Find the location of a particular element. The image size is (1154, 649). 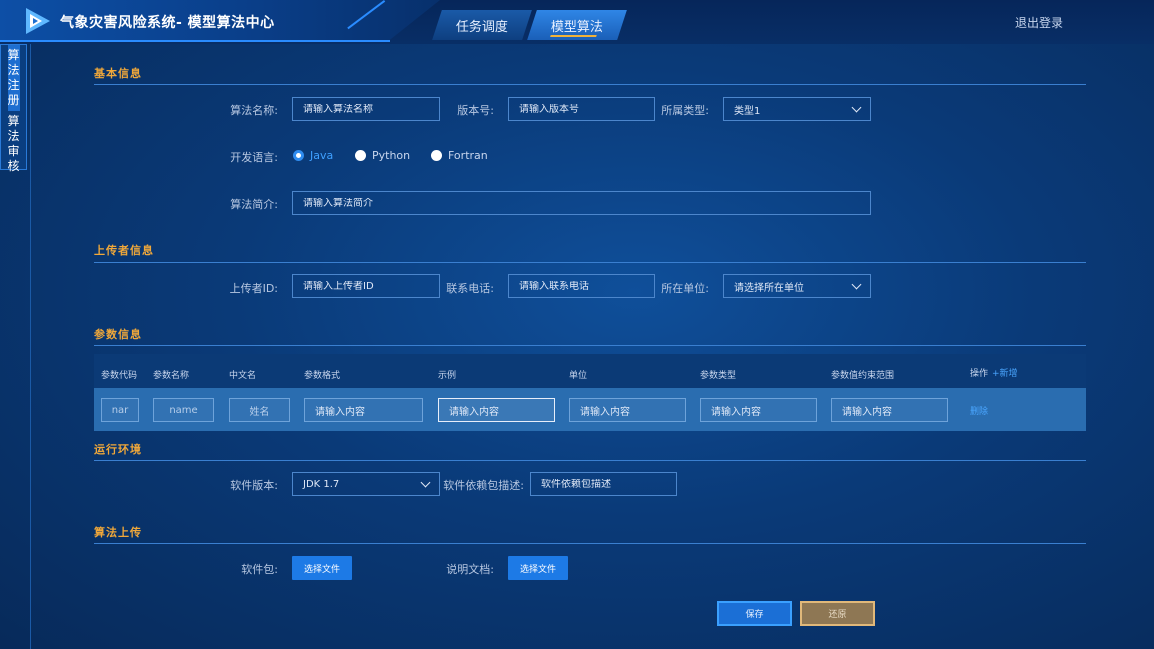

section-title-runtime: 运行环境 is located at coordinates (118, 449).